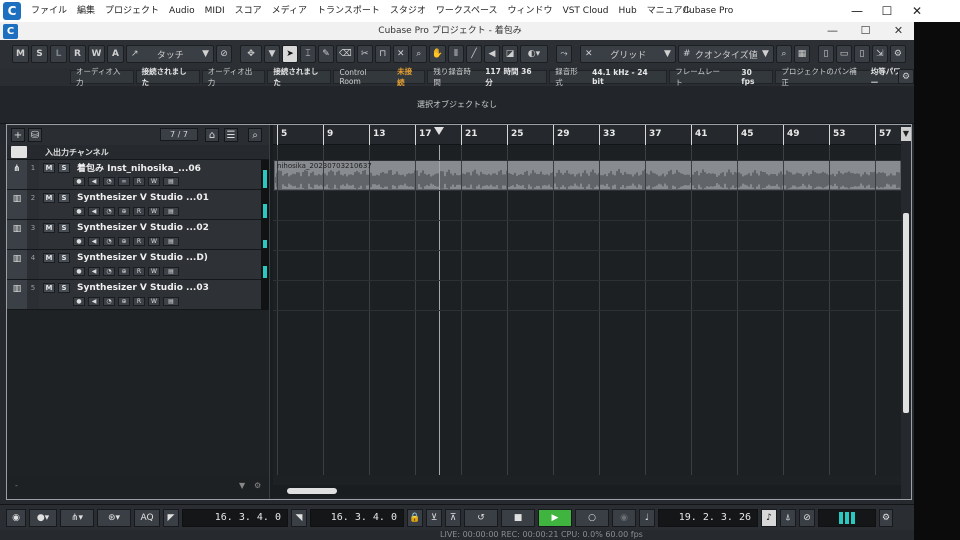 Image resolution: width=960 pixels, height=540 pixels. What do you see at coordinates (455, 54) in the screenshot?
I see `timewarp-icon: ⦀` at bounding box center [455, 54].